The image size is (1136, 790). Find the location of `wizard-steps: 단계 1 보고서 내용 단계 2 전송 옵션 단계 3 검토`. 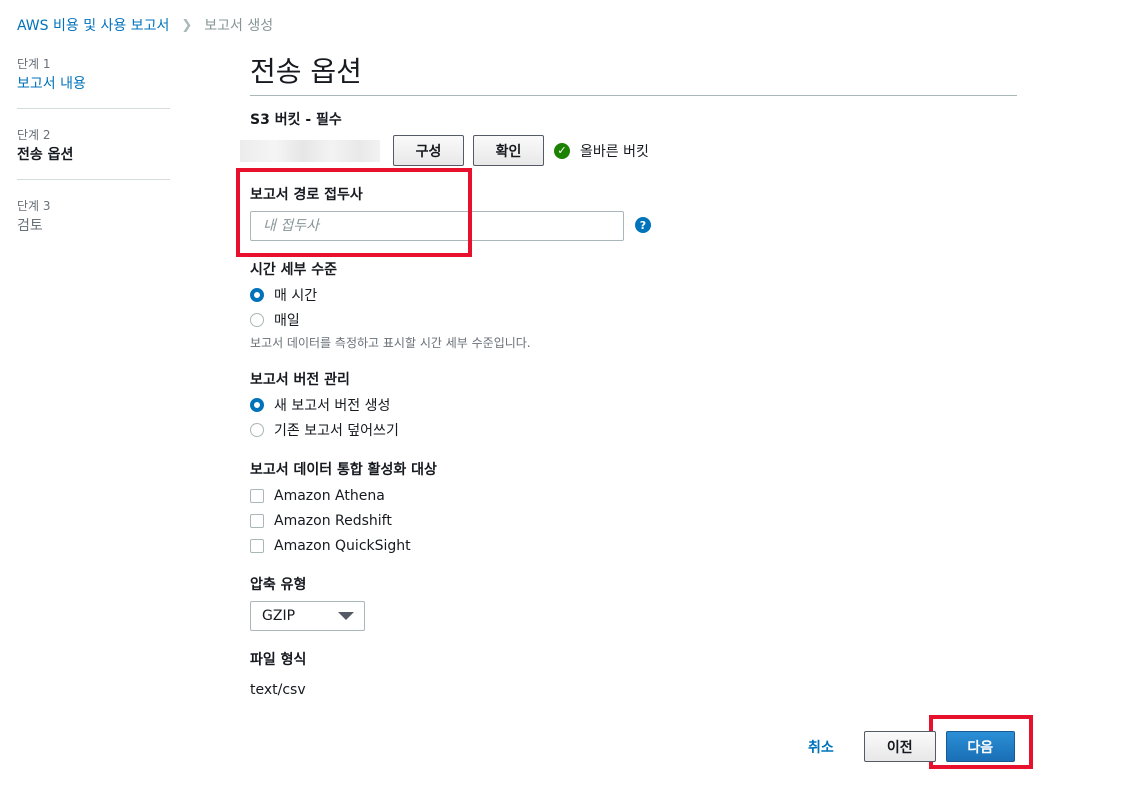

wizard-steps: 단계 1 보고서 내용 단계 2 전송 옵션 단계 3 검토 is located at coordinates (93, 153).